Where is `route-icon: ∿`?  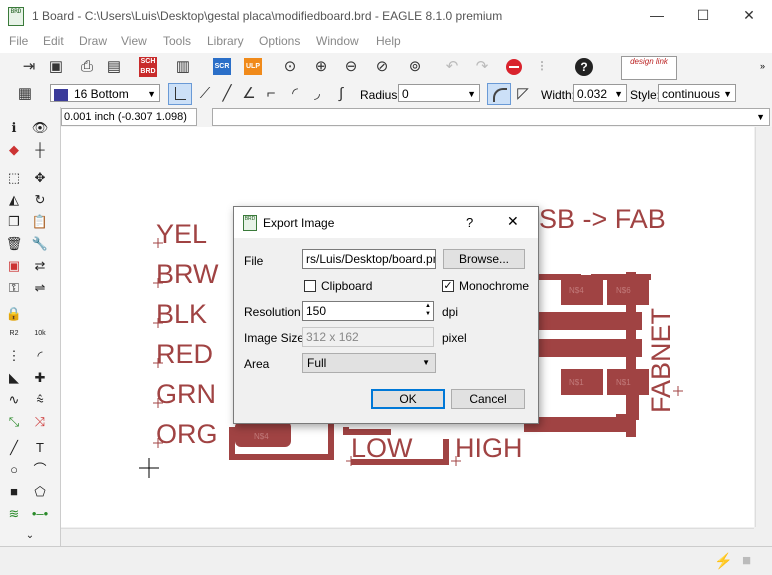
route-icon: ∿ is located at coordinates (14, 400).